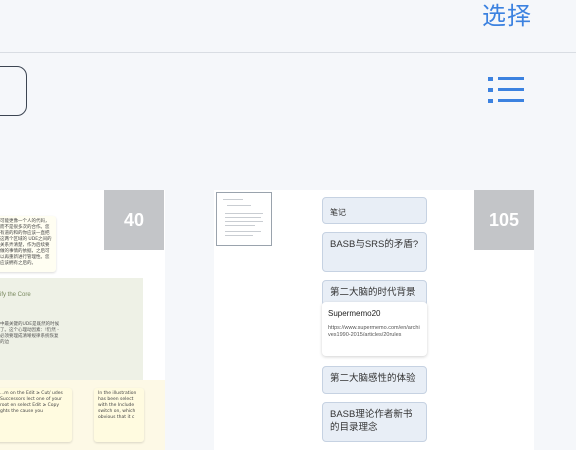 This screenshot has height=450, width=576. I want to click on document-thumbnail, so click(244, 219).